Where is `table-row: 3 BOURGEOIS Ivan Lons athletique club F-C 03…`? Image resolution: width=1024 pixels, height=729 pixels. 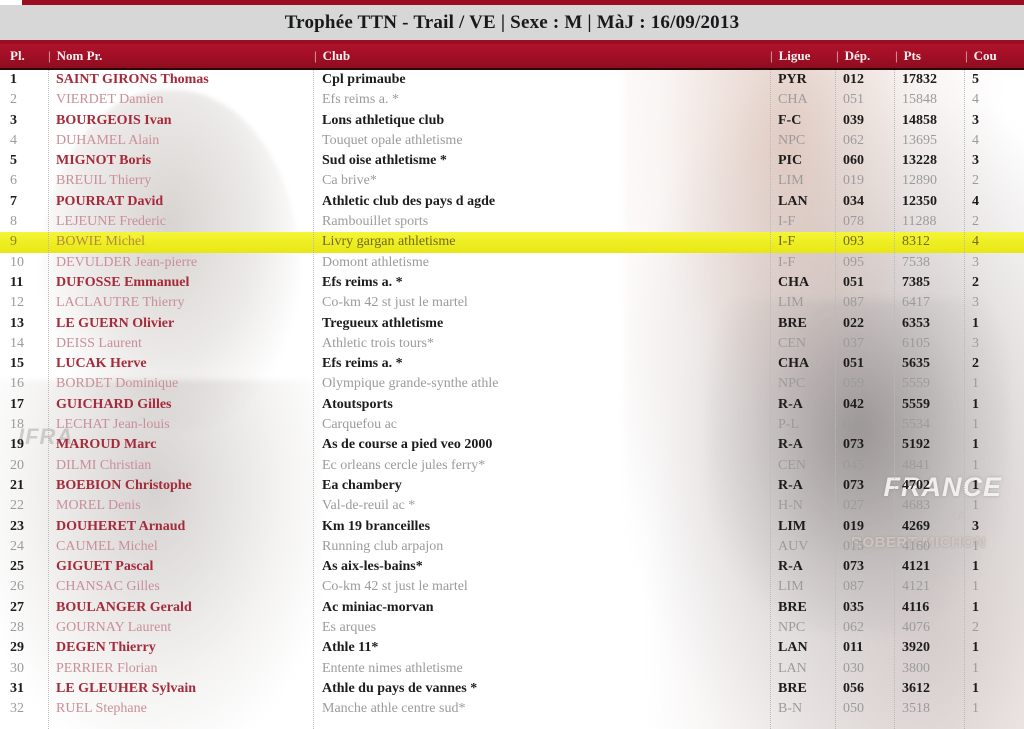 table-row: 3 BOURGEOIS Ivan Lons athletique club F-C 03… is located at coordinates (512, 121).